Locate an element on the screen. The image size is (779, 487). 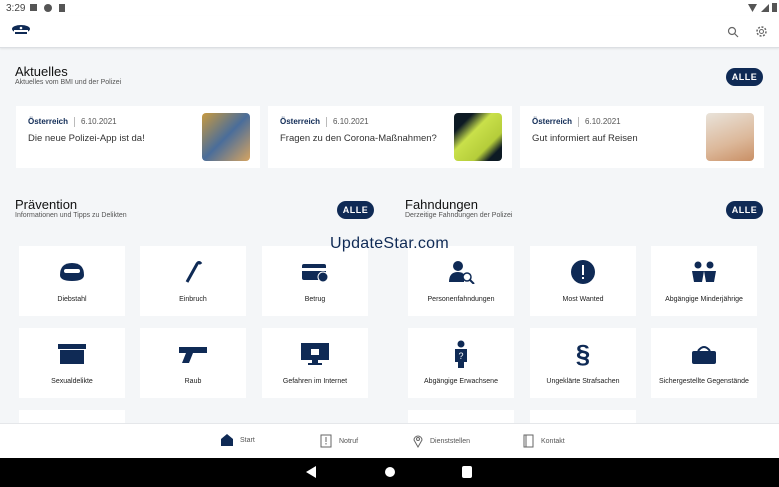
box-icon is located at coordinates (72, 354).